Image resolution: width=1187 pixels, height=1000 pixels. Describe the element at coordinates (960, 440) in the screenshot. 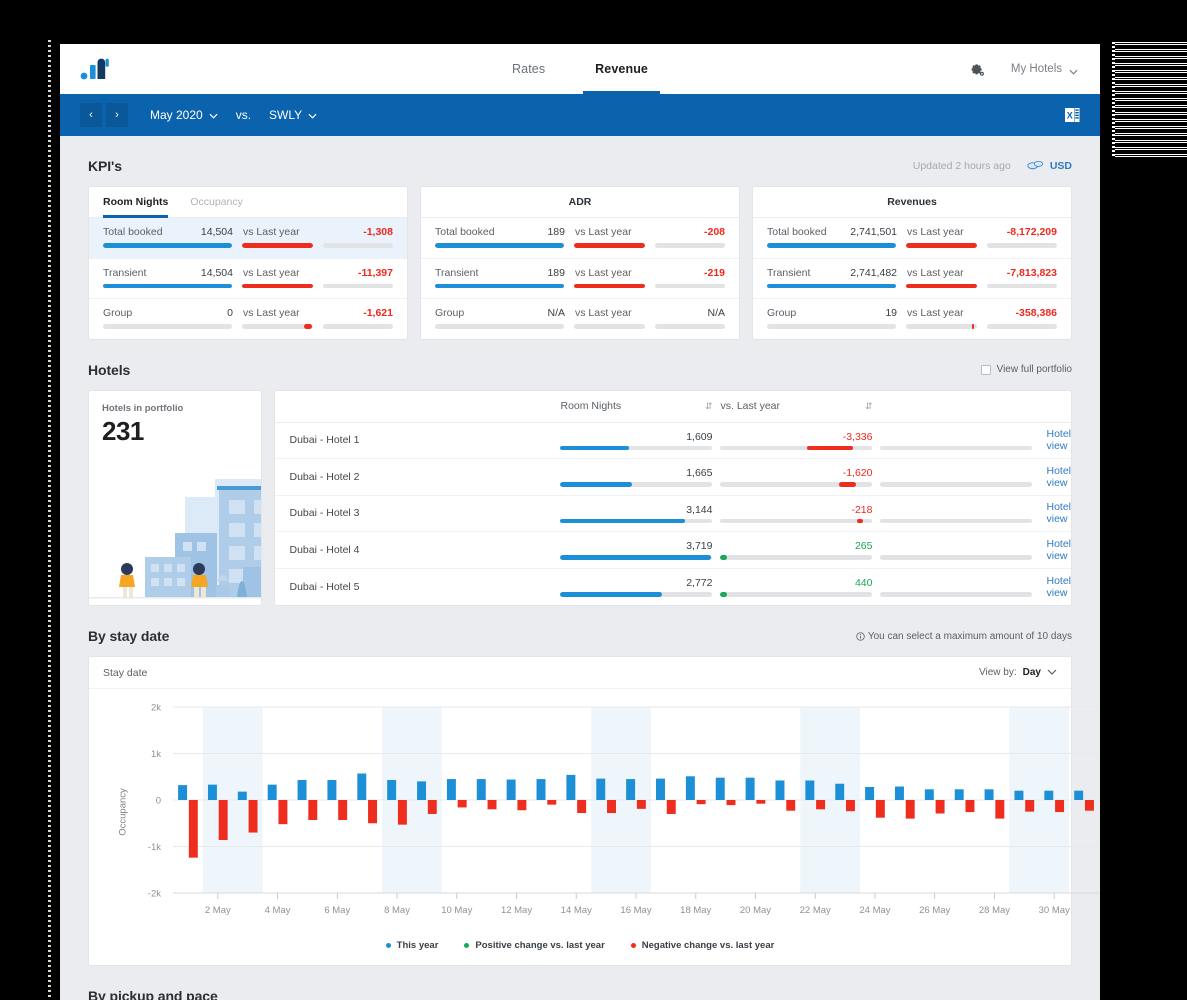

I see `hotel-third-cell` at that location.